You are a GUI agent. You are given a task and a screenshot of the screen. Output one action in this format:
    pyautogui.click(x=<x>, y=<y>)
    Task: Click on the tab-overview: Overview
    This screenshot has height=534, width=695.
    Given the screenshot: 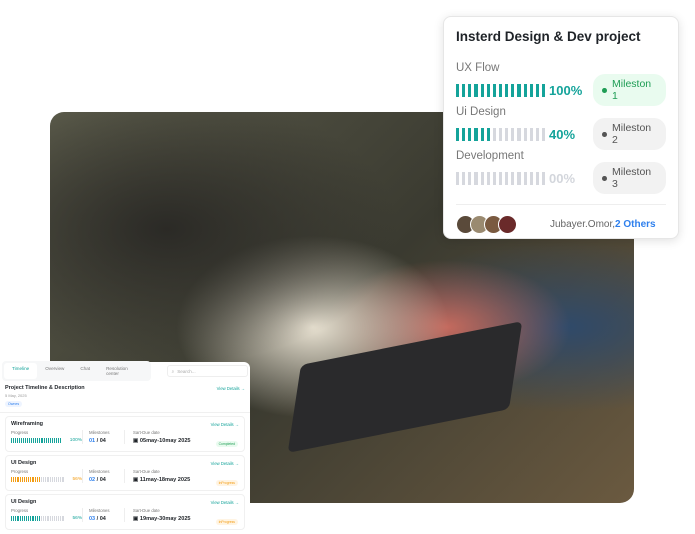 What is the action you would take?
    pyautogui.click(x=54, y=371)
    